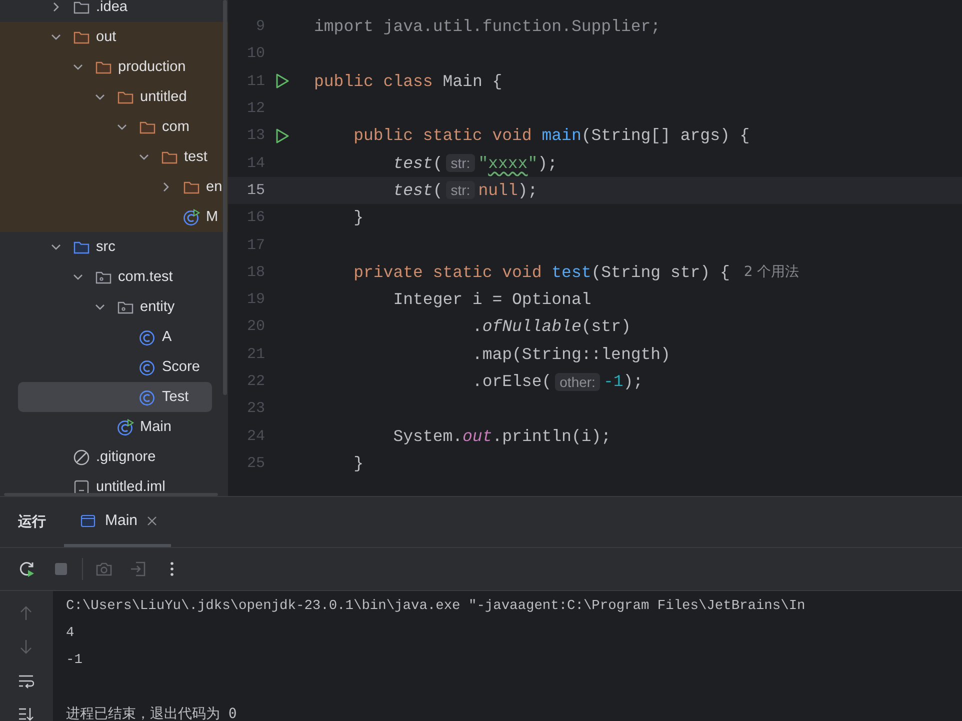  I want to click on code-text: .ofNullable(str), so click(551, 326).